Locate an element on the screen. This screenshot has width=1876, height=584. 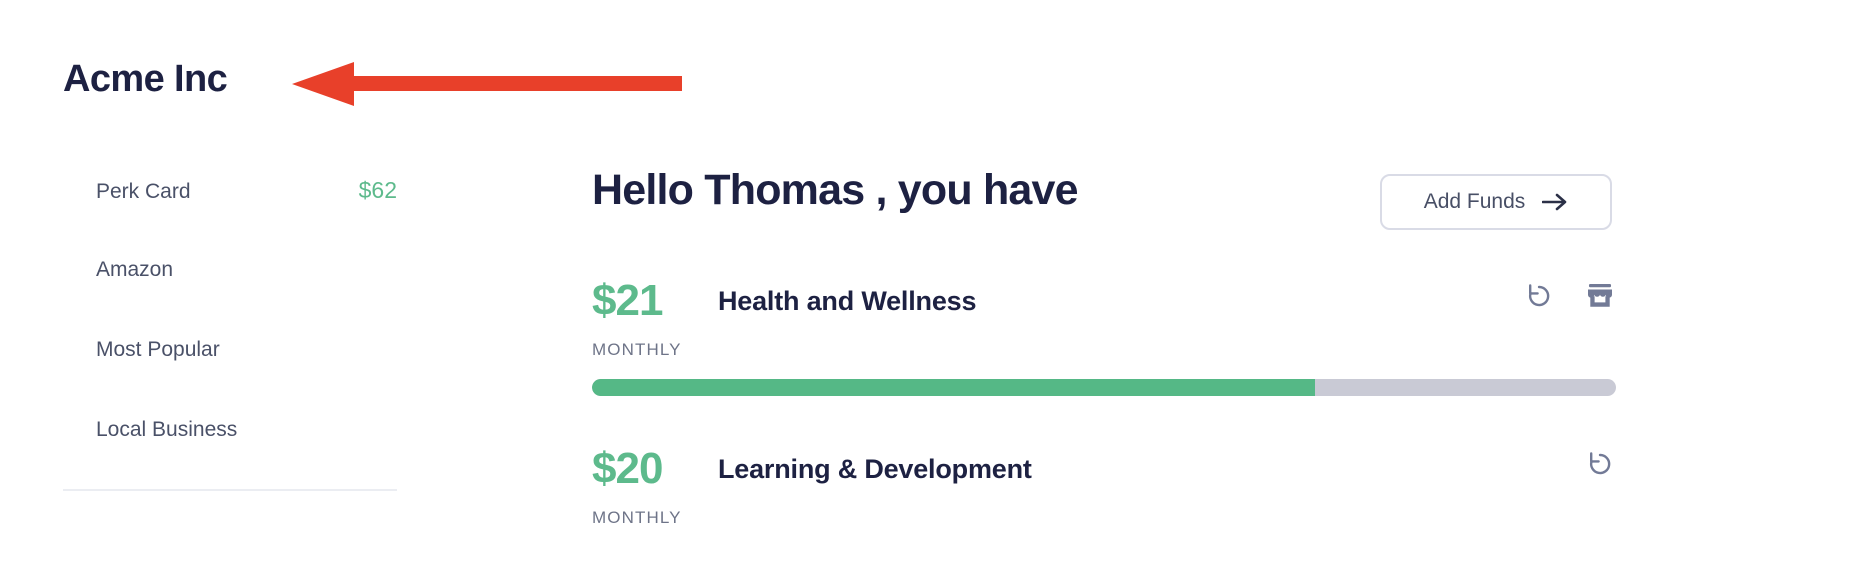
add-funds-button: Add Funds is located at coordinates (1496, 202).